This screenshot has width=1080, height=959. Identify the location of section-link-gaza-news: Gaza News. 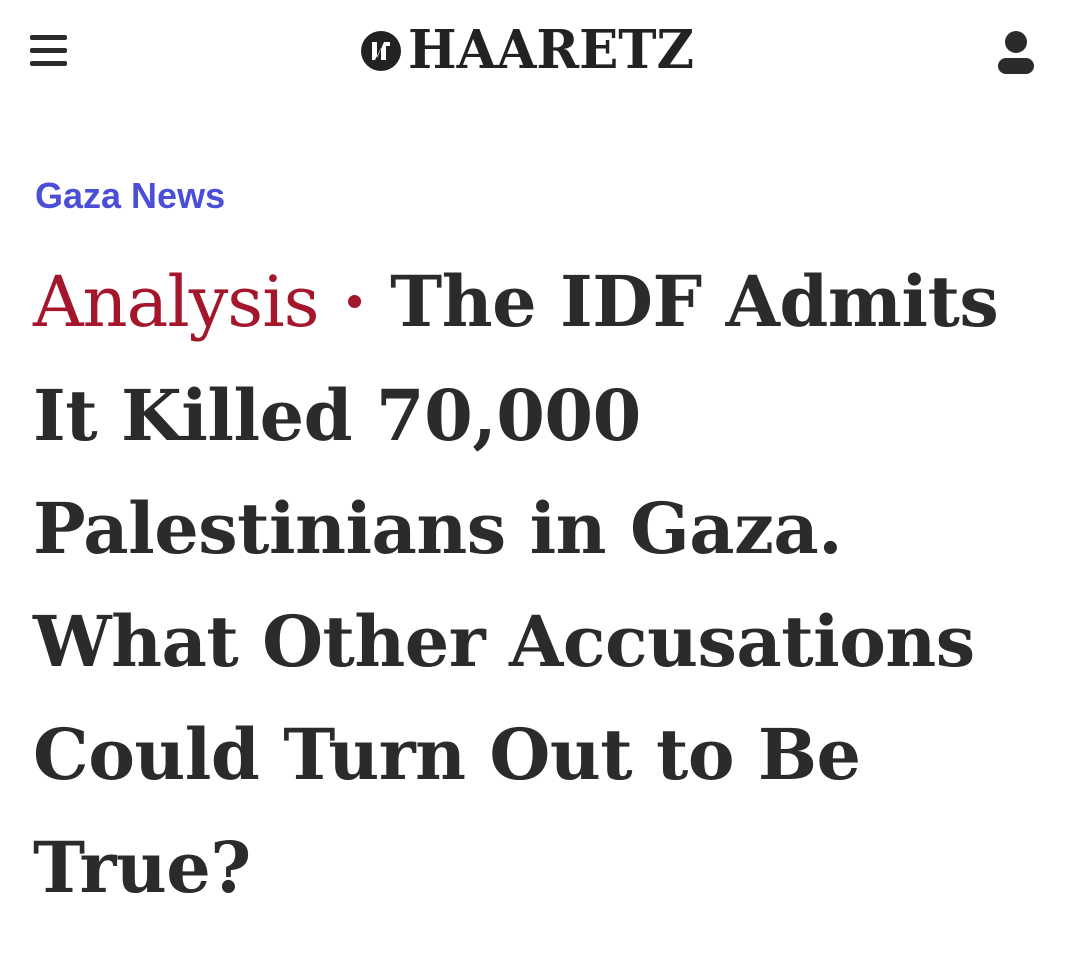
(130, 196).